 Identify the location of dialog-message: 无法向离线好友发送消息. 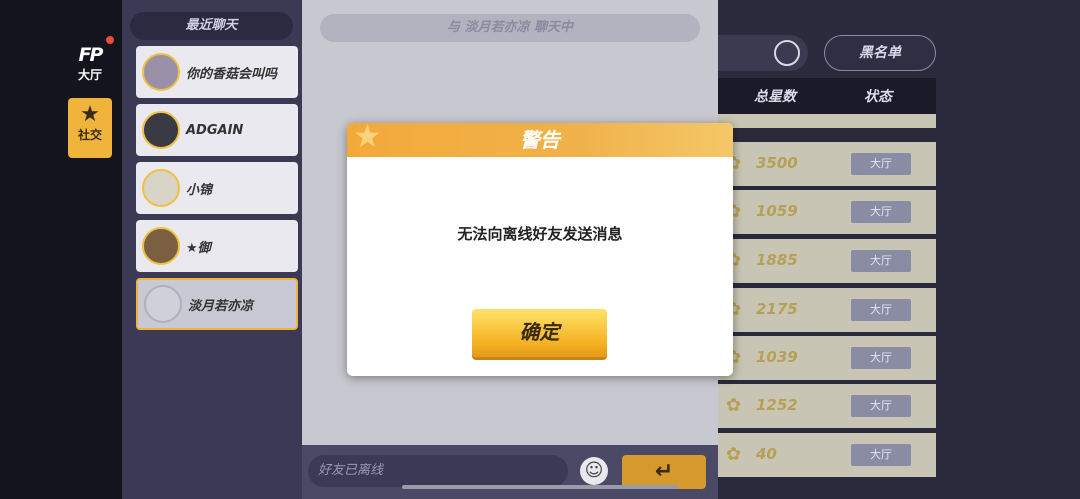
(540, 234).